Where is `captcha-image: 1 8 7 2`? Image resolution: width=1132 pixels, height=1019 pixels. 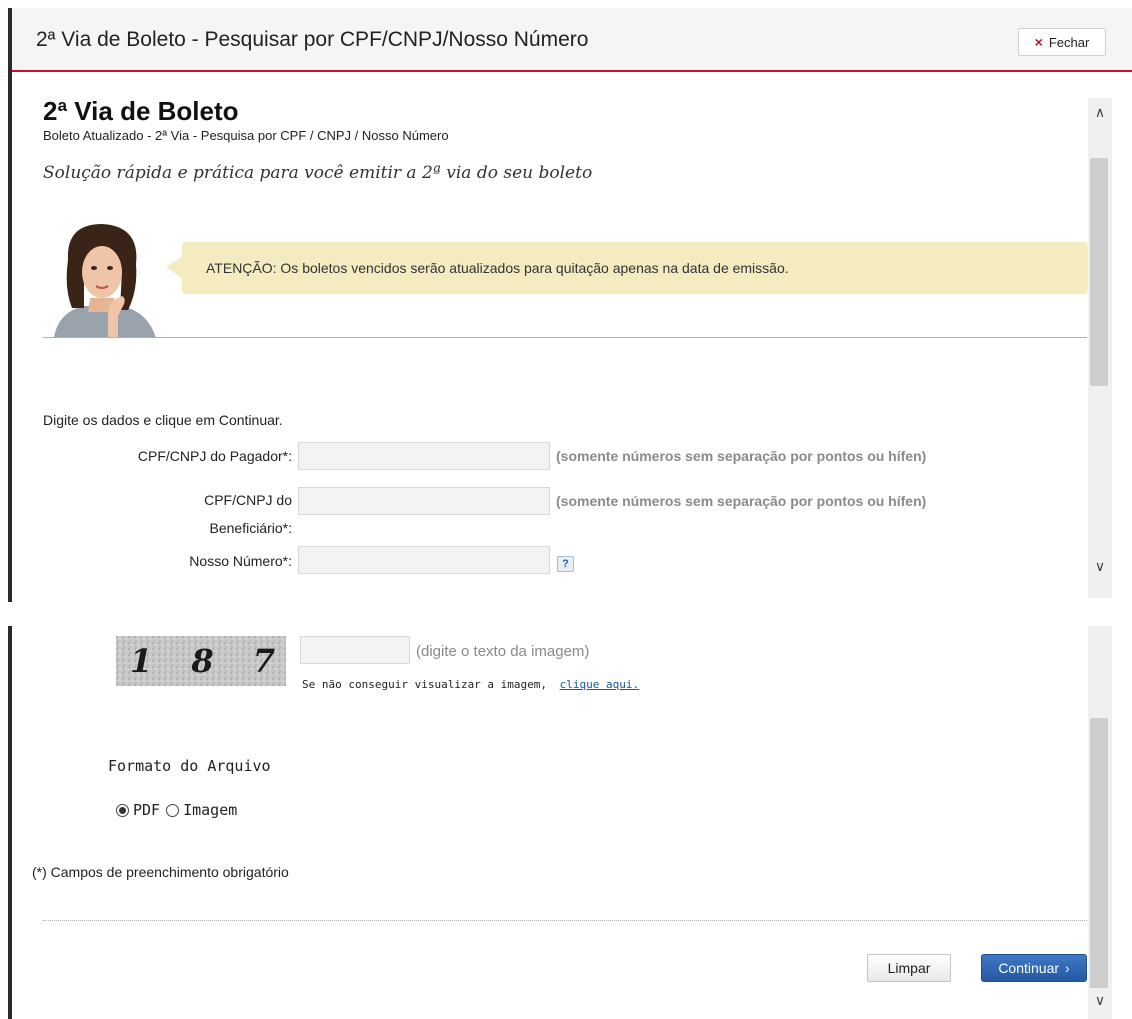
captcha-image: 1 8 7 2 is located at coordinates (201, 661).